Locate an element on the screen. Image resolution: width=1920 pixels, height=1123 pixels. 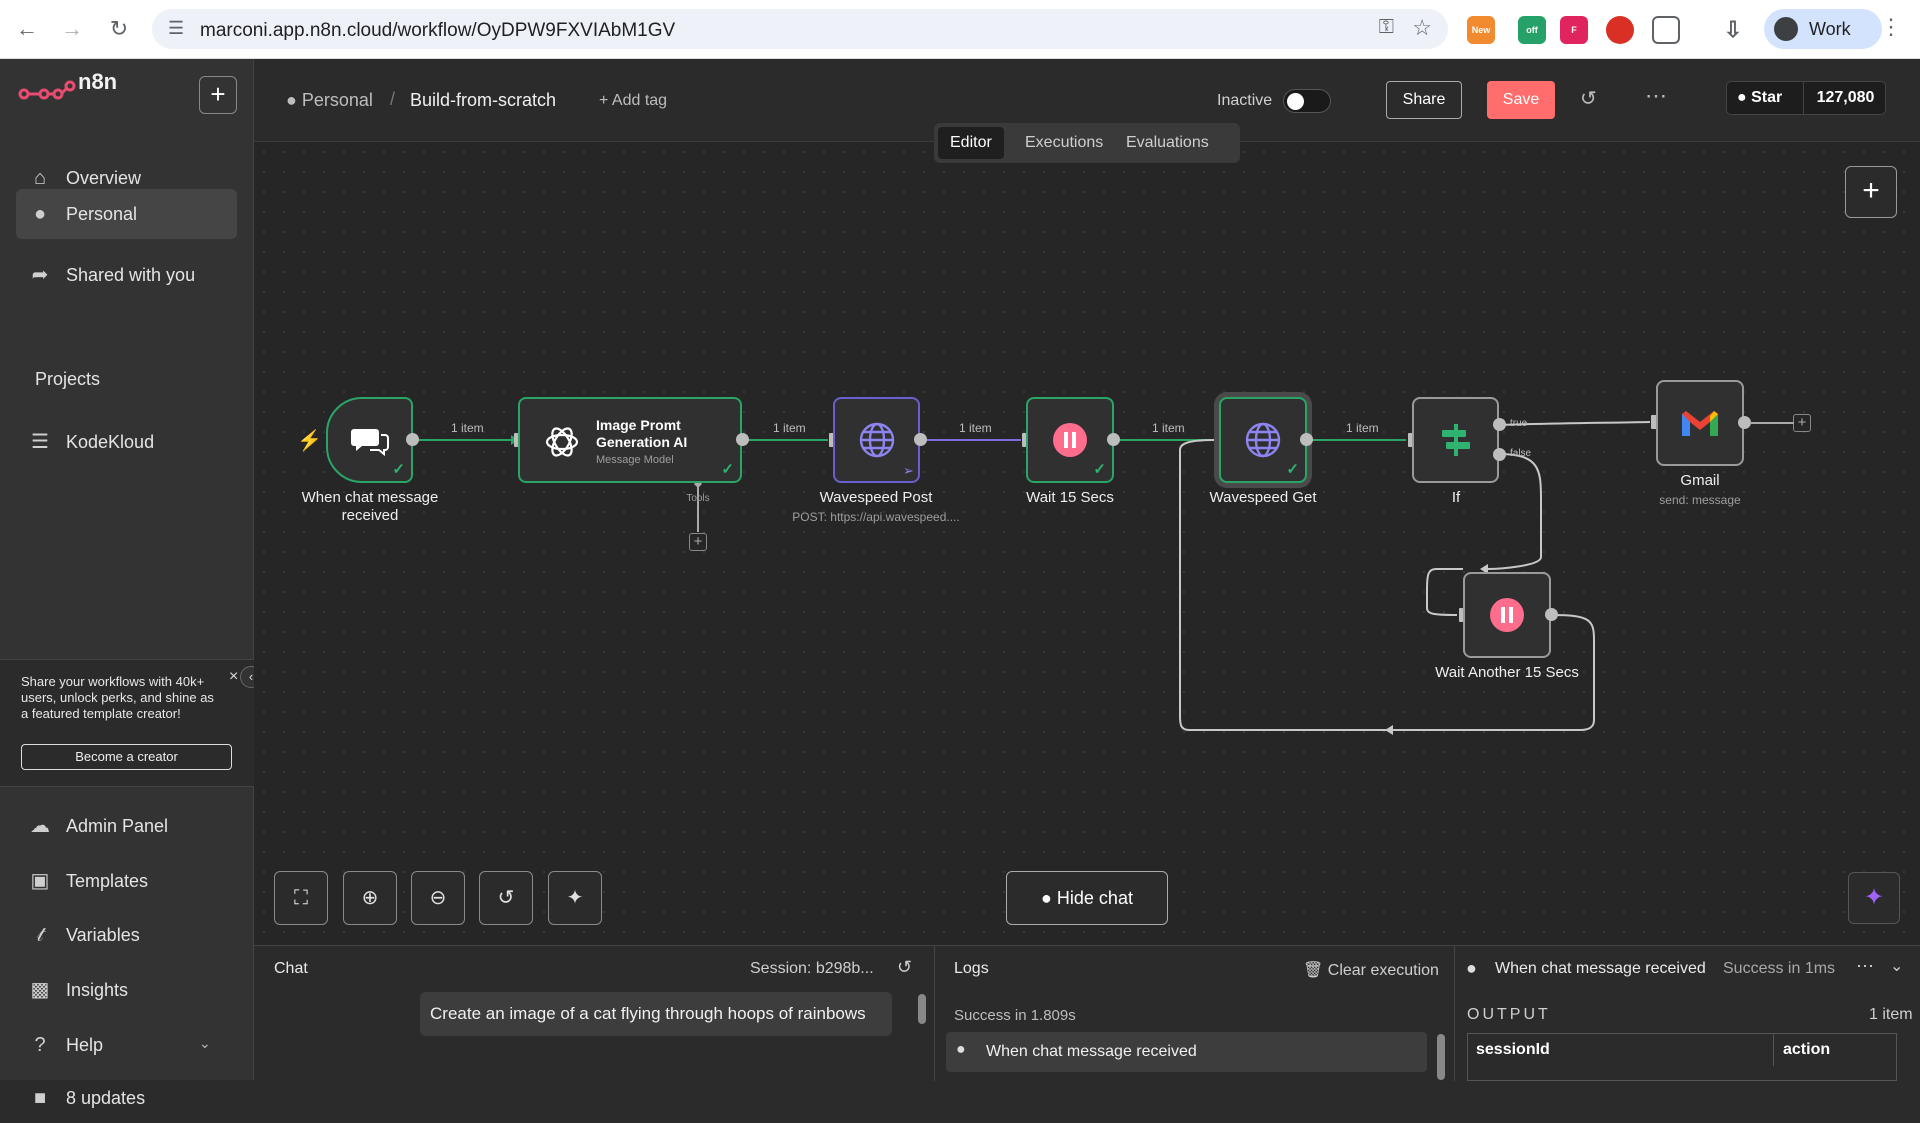
sidebar-item-kodekloud: ☰ KodeKloud is located at coordinates (126, 442).